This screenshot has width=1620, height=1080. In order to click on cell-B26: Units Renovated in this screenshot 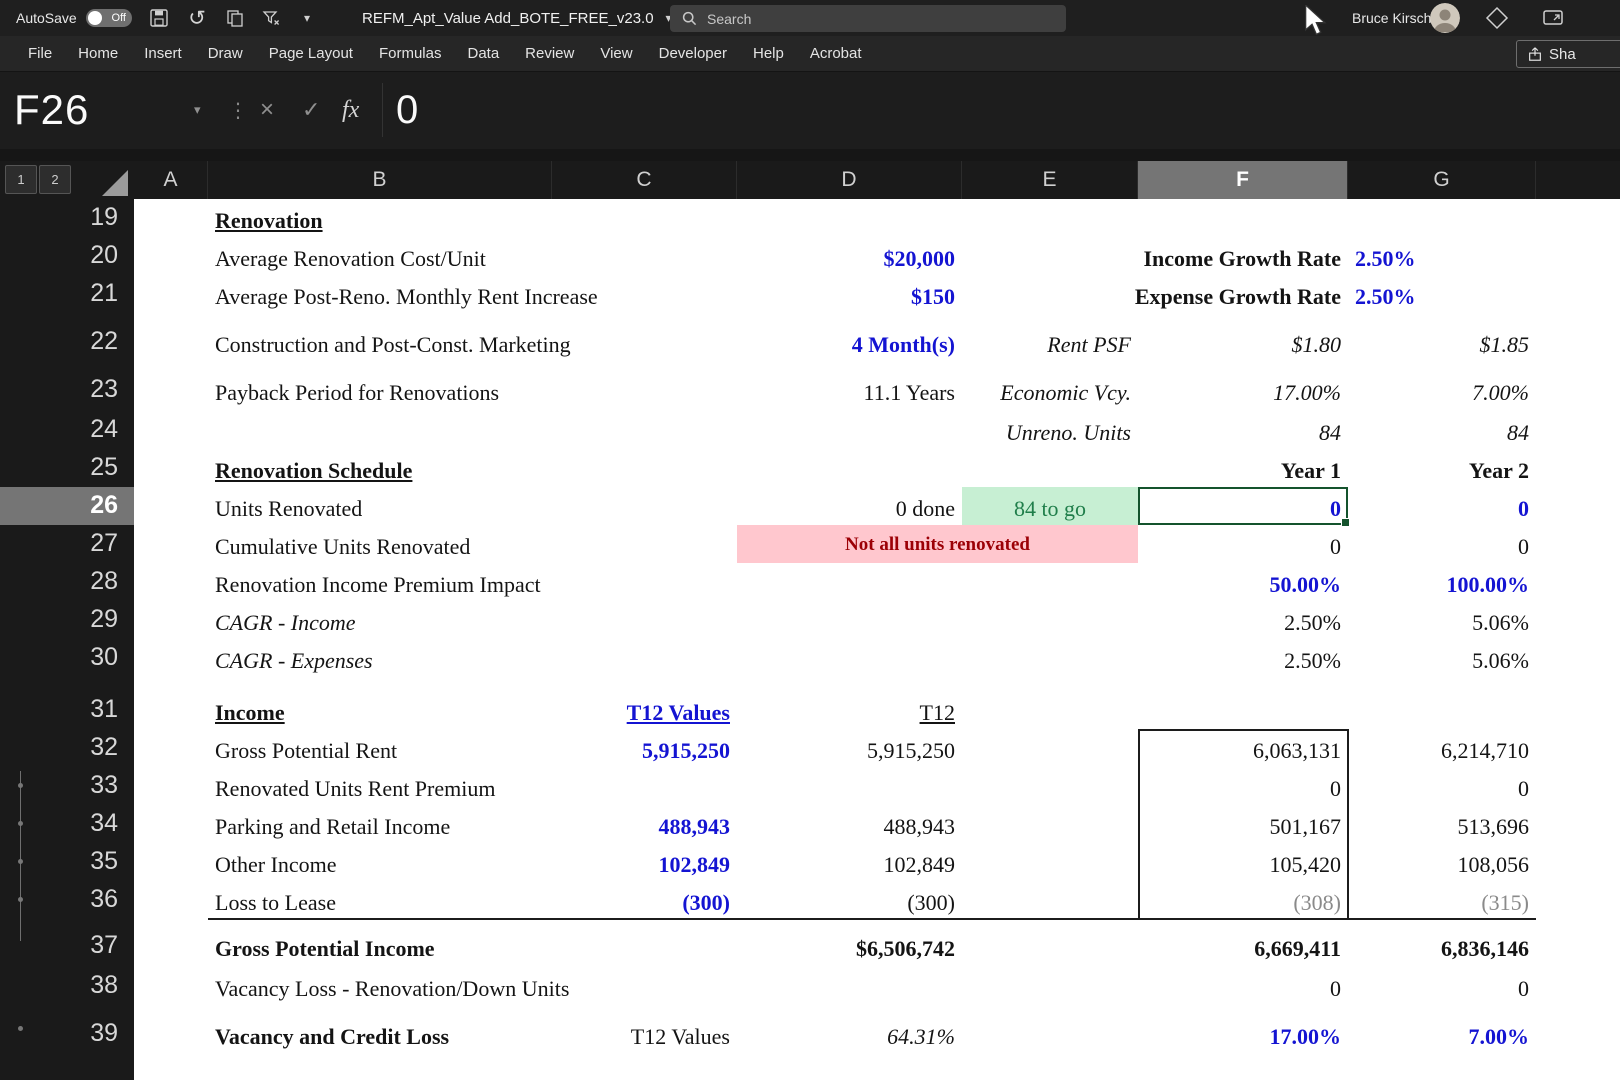, I will do `click(380, 506)`.